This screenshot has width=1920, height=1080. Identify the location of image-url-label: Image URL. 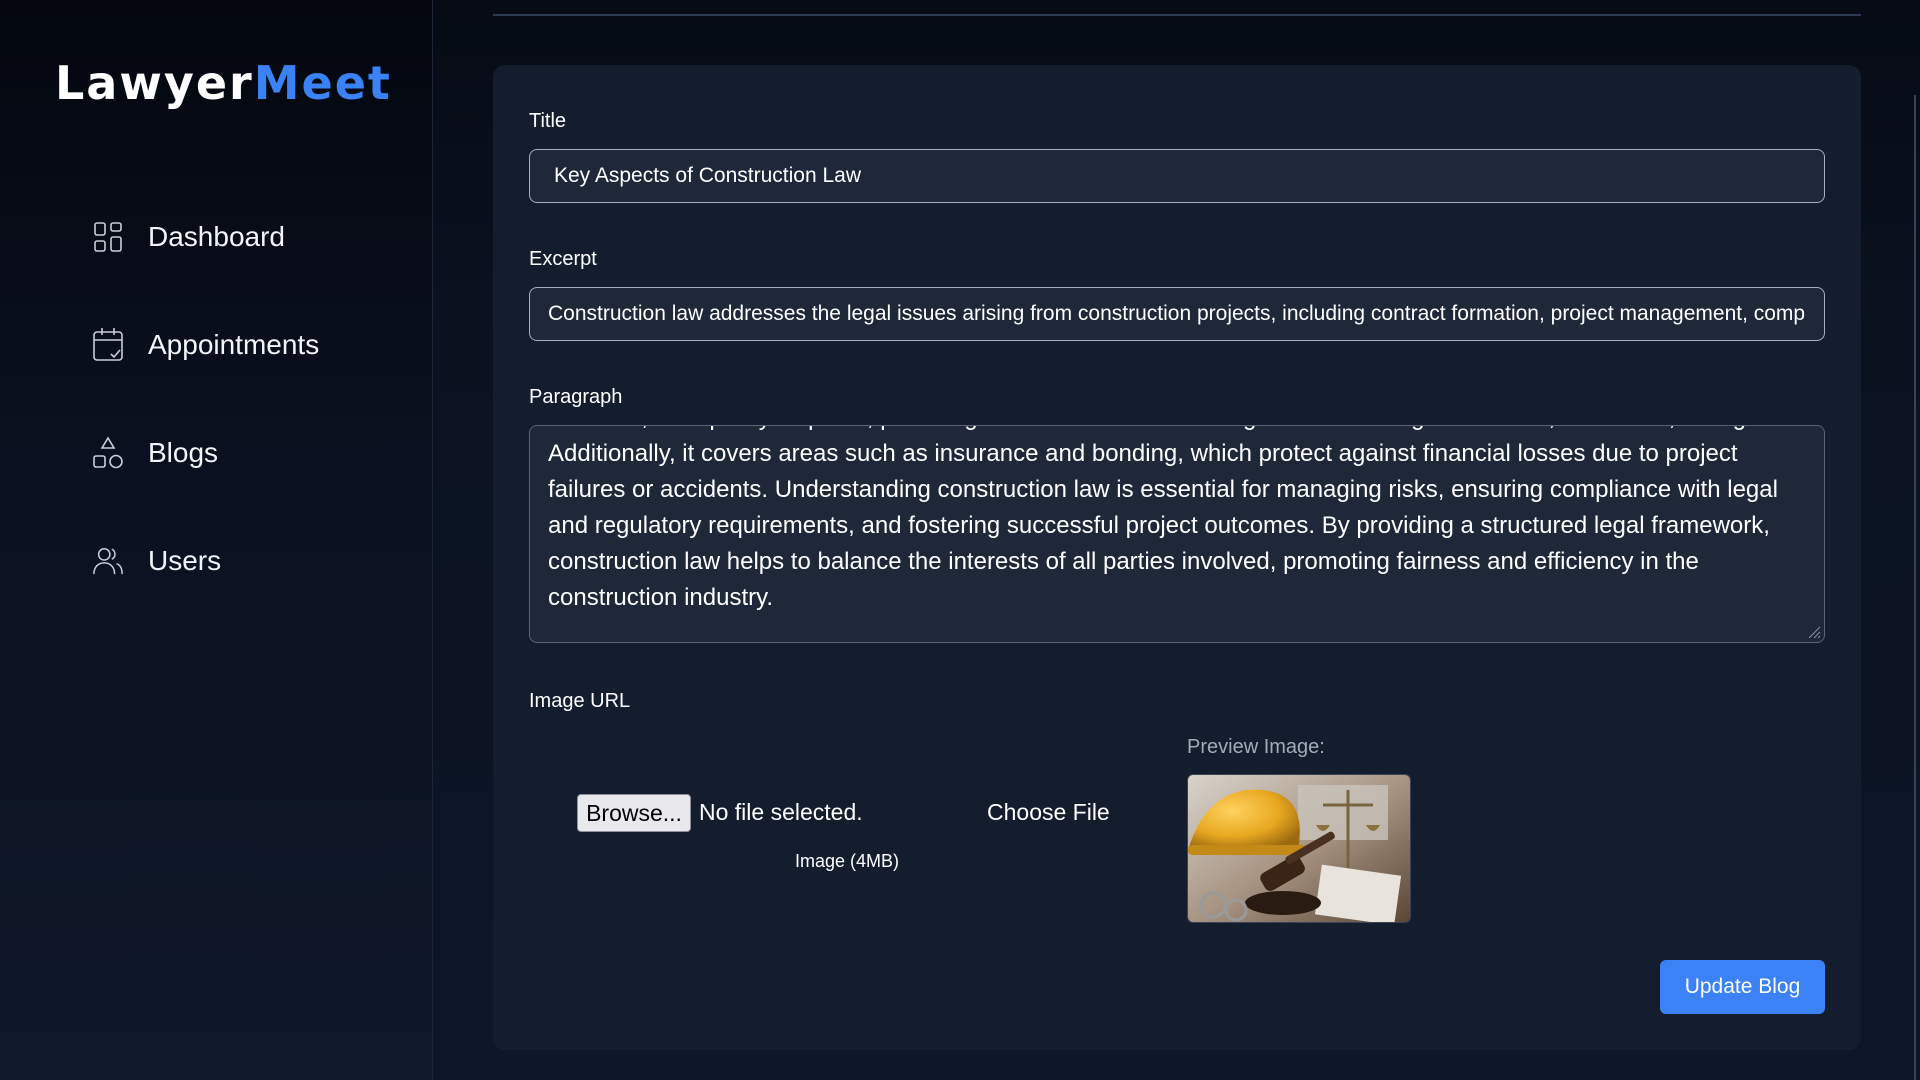
(580, 701).